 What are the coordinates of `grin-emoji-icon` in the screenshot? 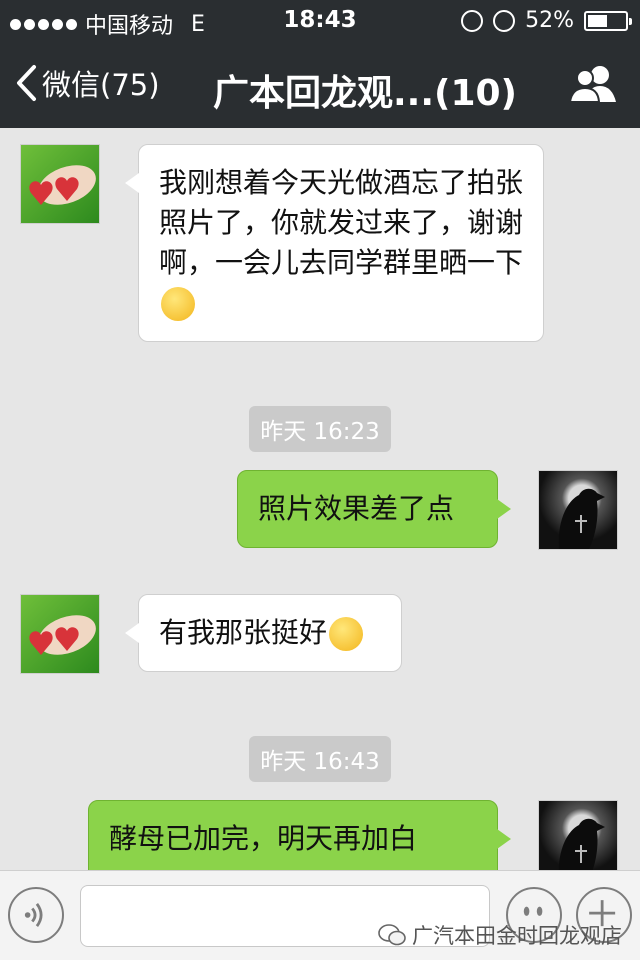 It's located at (346, 634).